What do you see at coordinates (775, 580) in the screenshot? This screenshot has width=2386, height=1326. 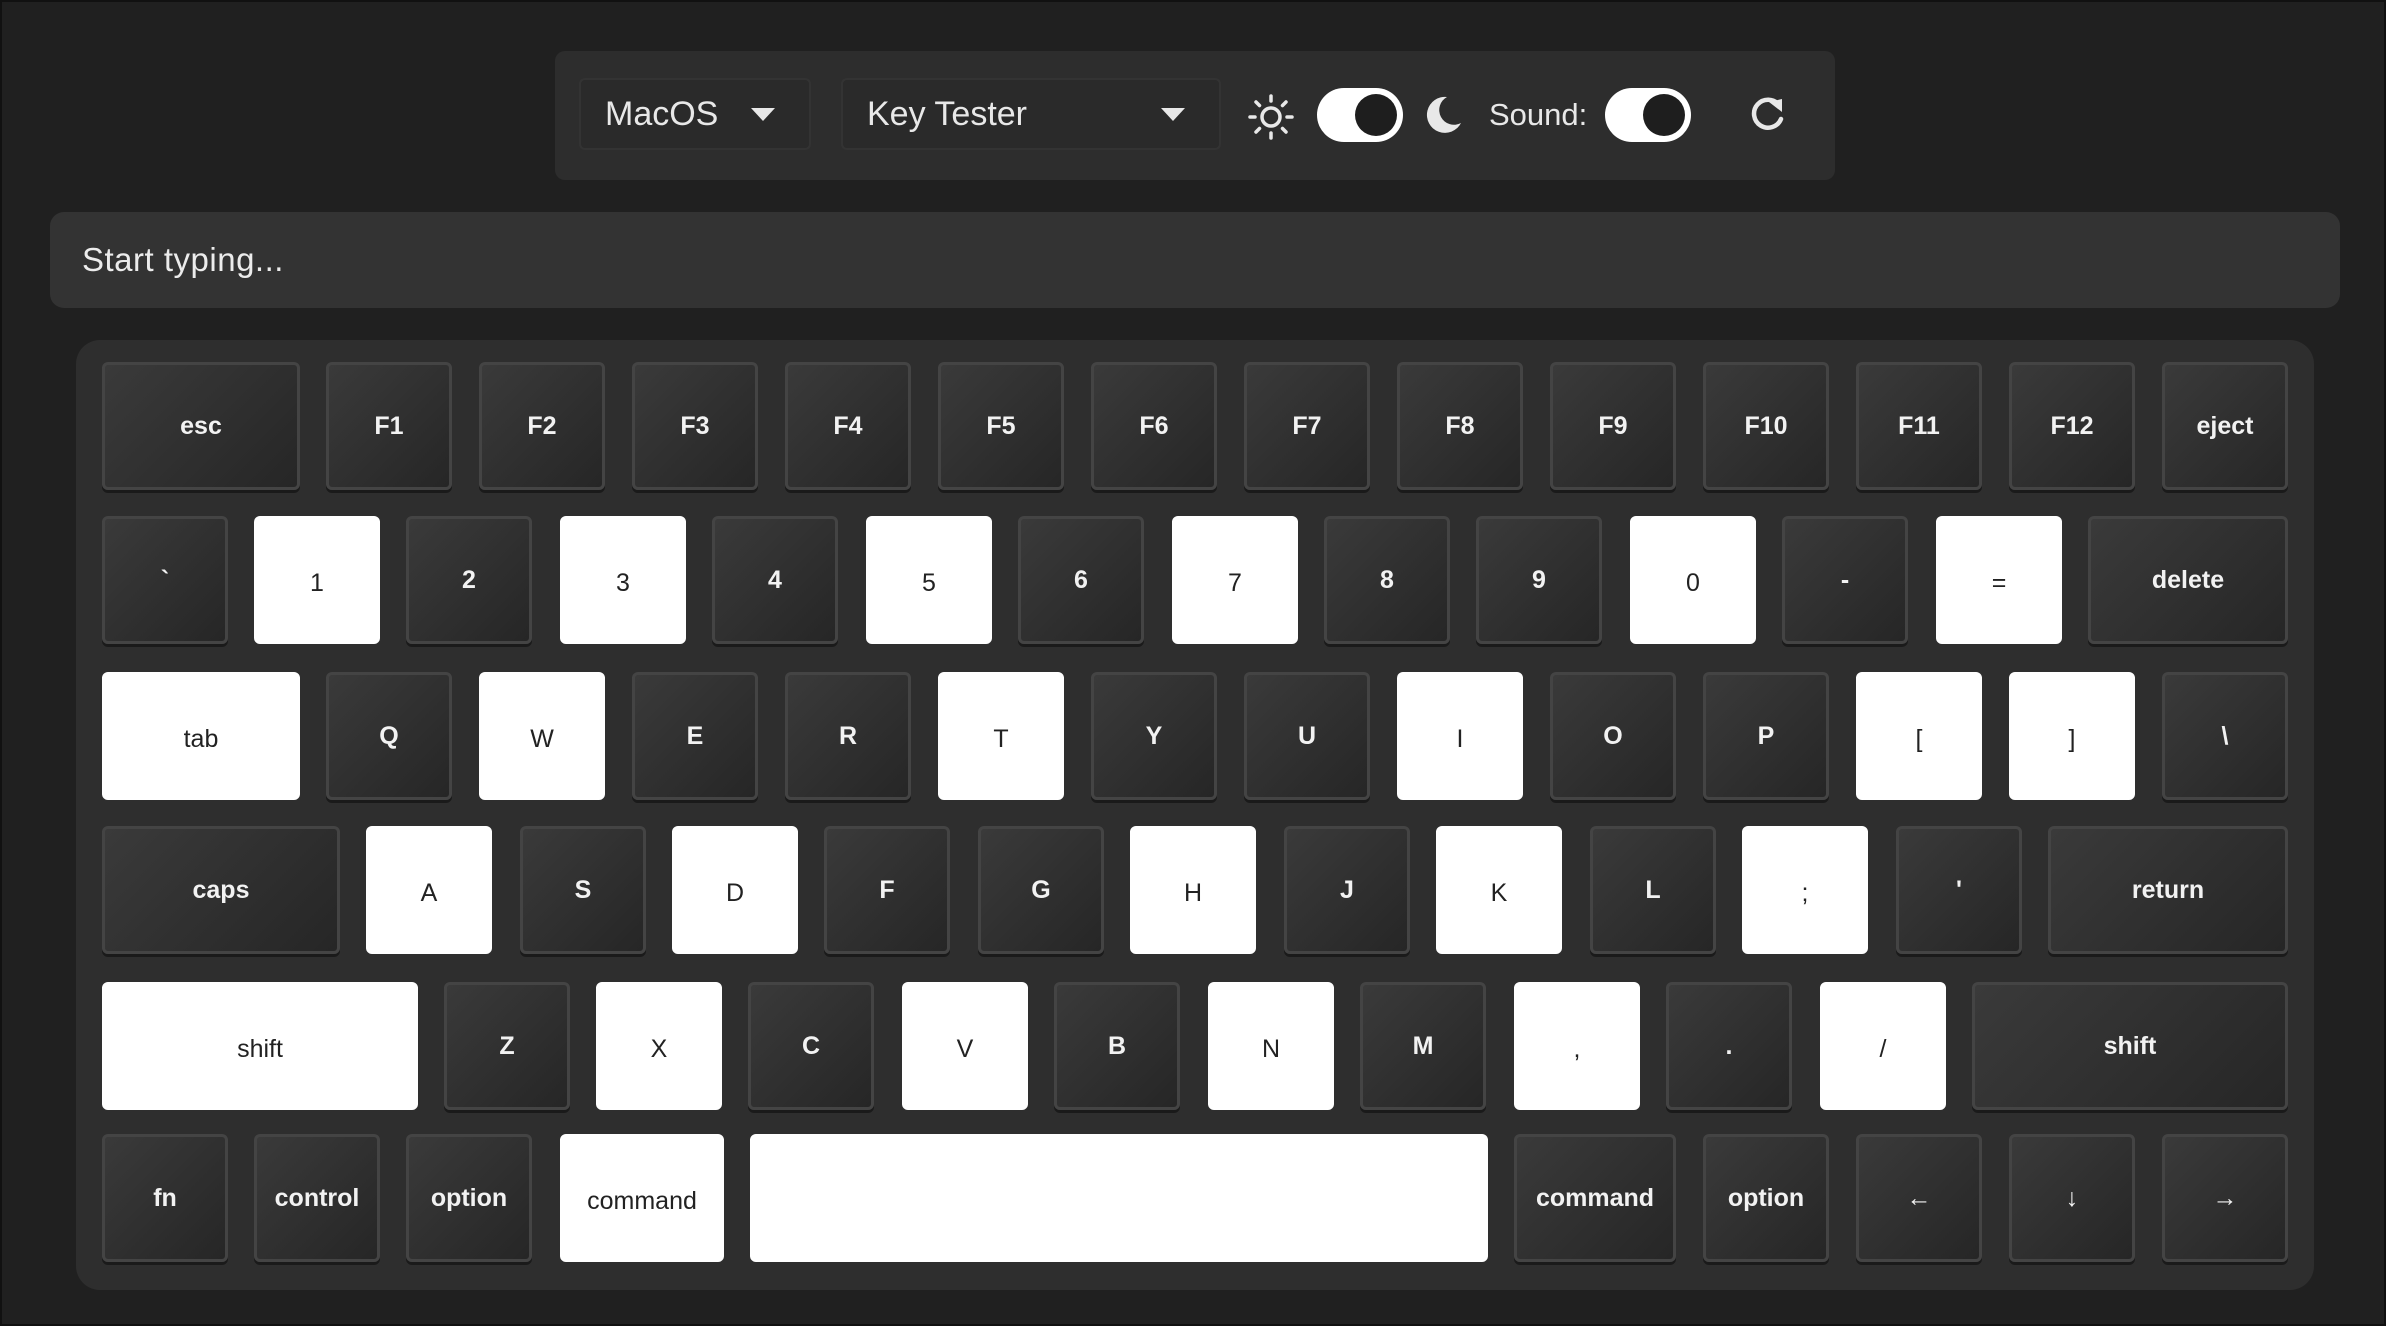 I see `key-4: 4` at bounding box center [775, 580].